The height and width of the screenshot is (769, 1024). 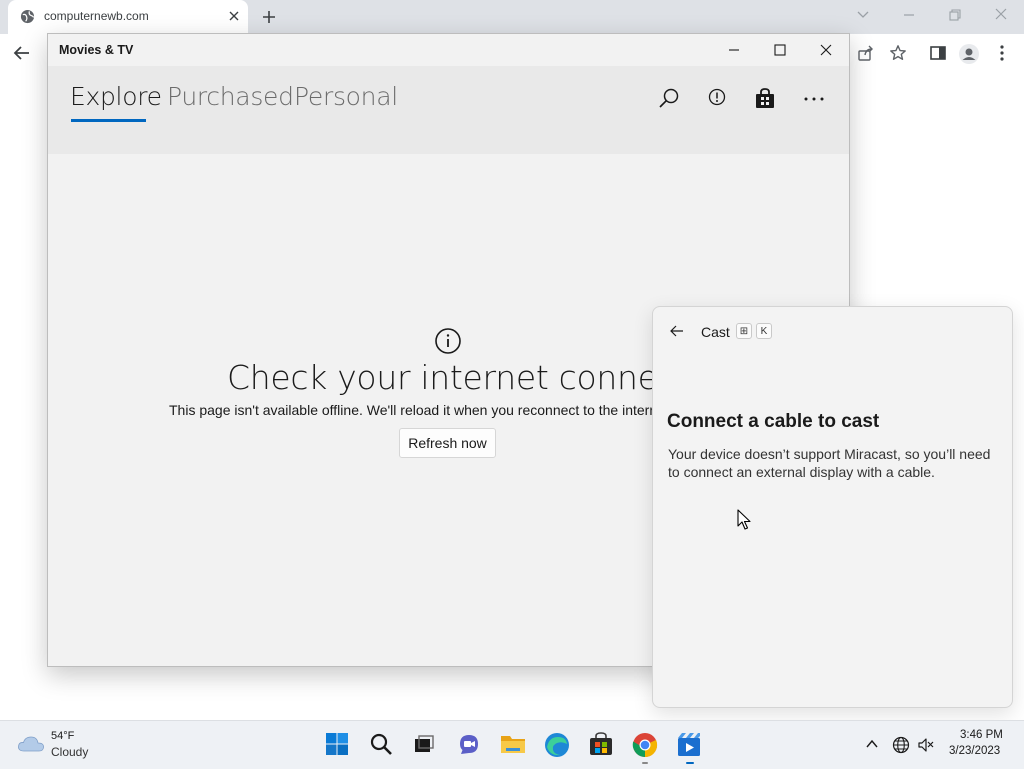 What do you see at coordinates (96, 50) in the screenshot?
I see `app-title: Movies & TV` at bounding box center [96, 50].